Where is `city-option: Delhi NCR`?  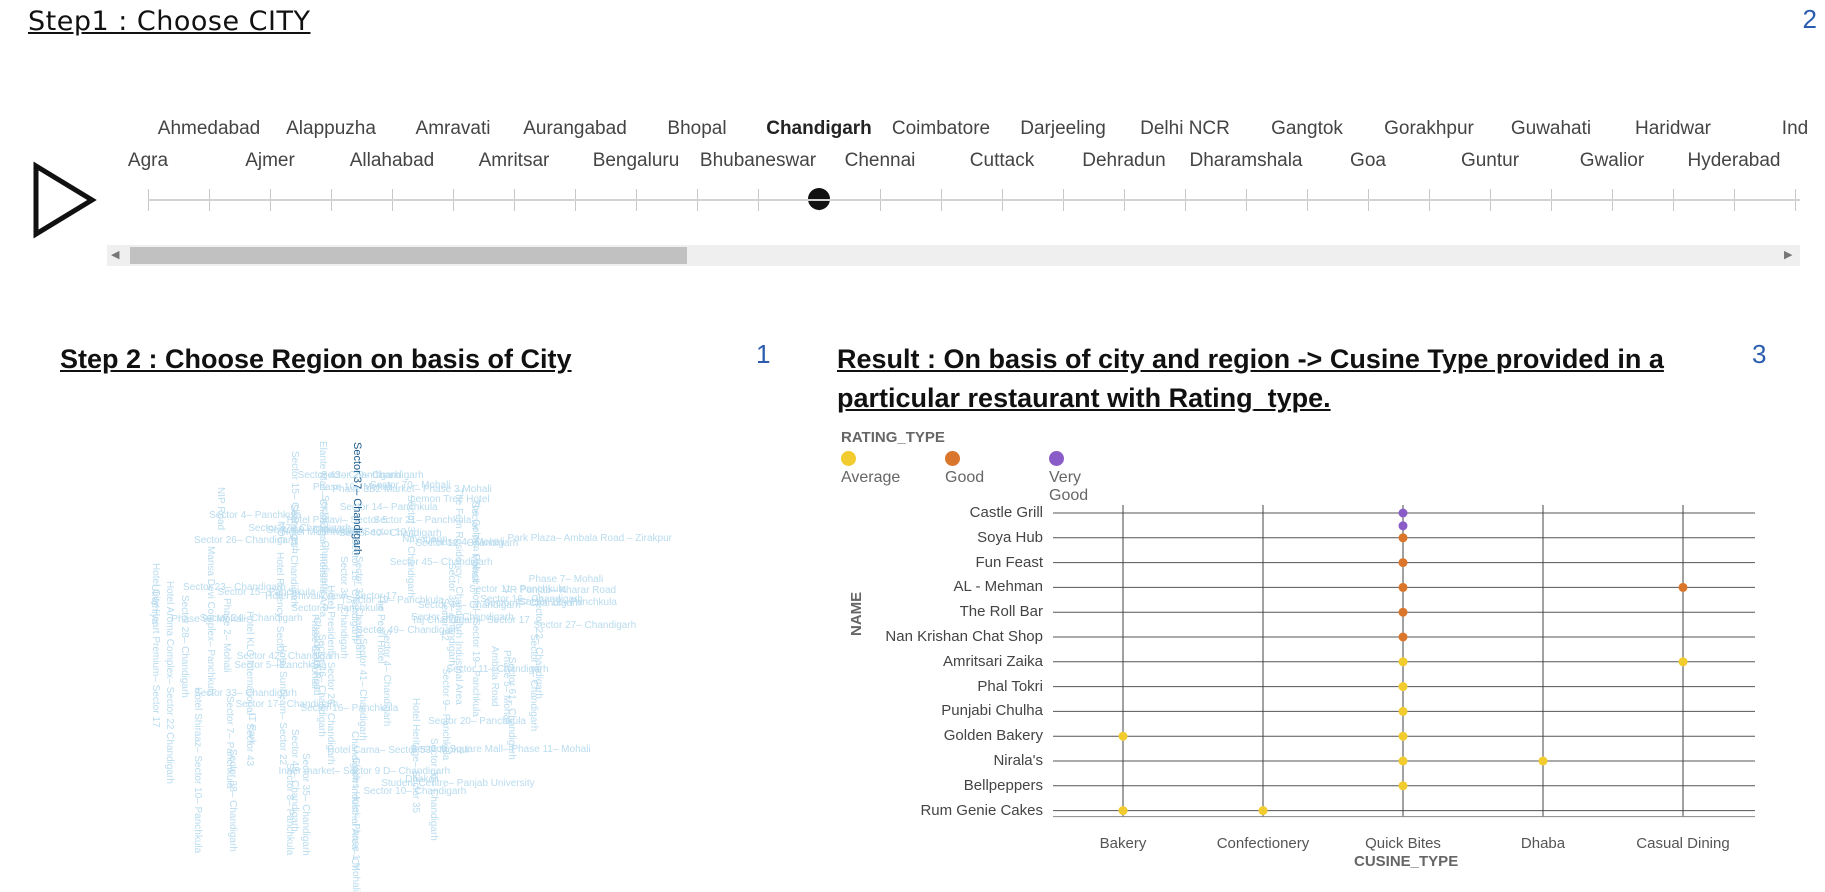
city-option: Delhi NCR is located at coordinates (1185, 129).